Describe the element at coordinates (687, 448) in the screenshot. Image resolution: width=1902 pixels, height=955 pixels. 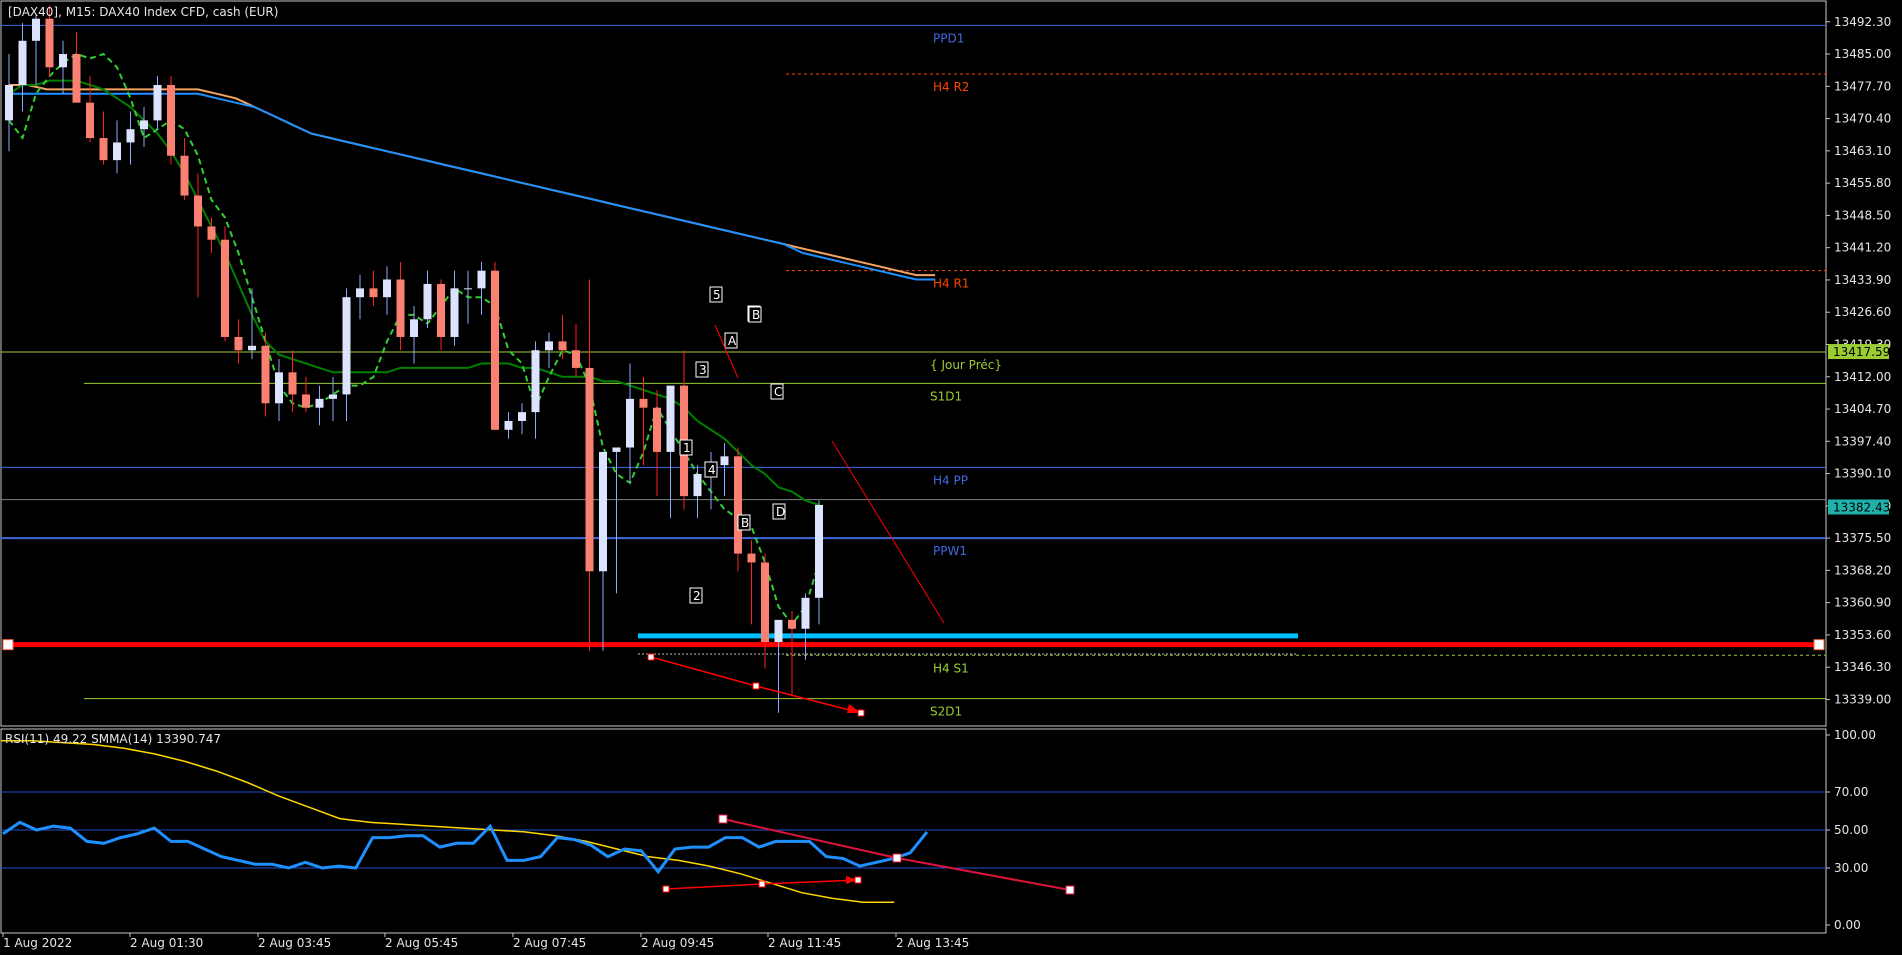
I see `wave-label: 1` at that location.